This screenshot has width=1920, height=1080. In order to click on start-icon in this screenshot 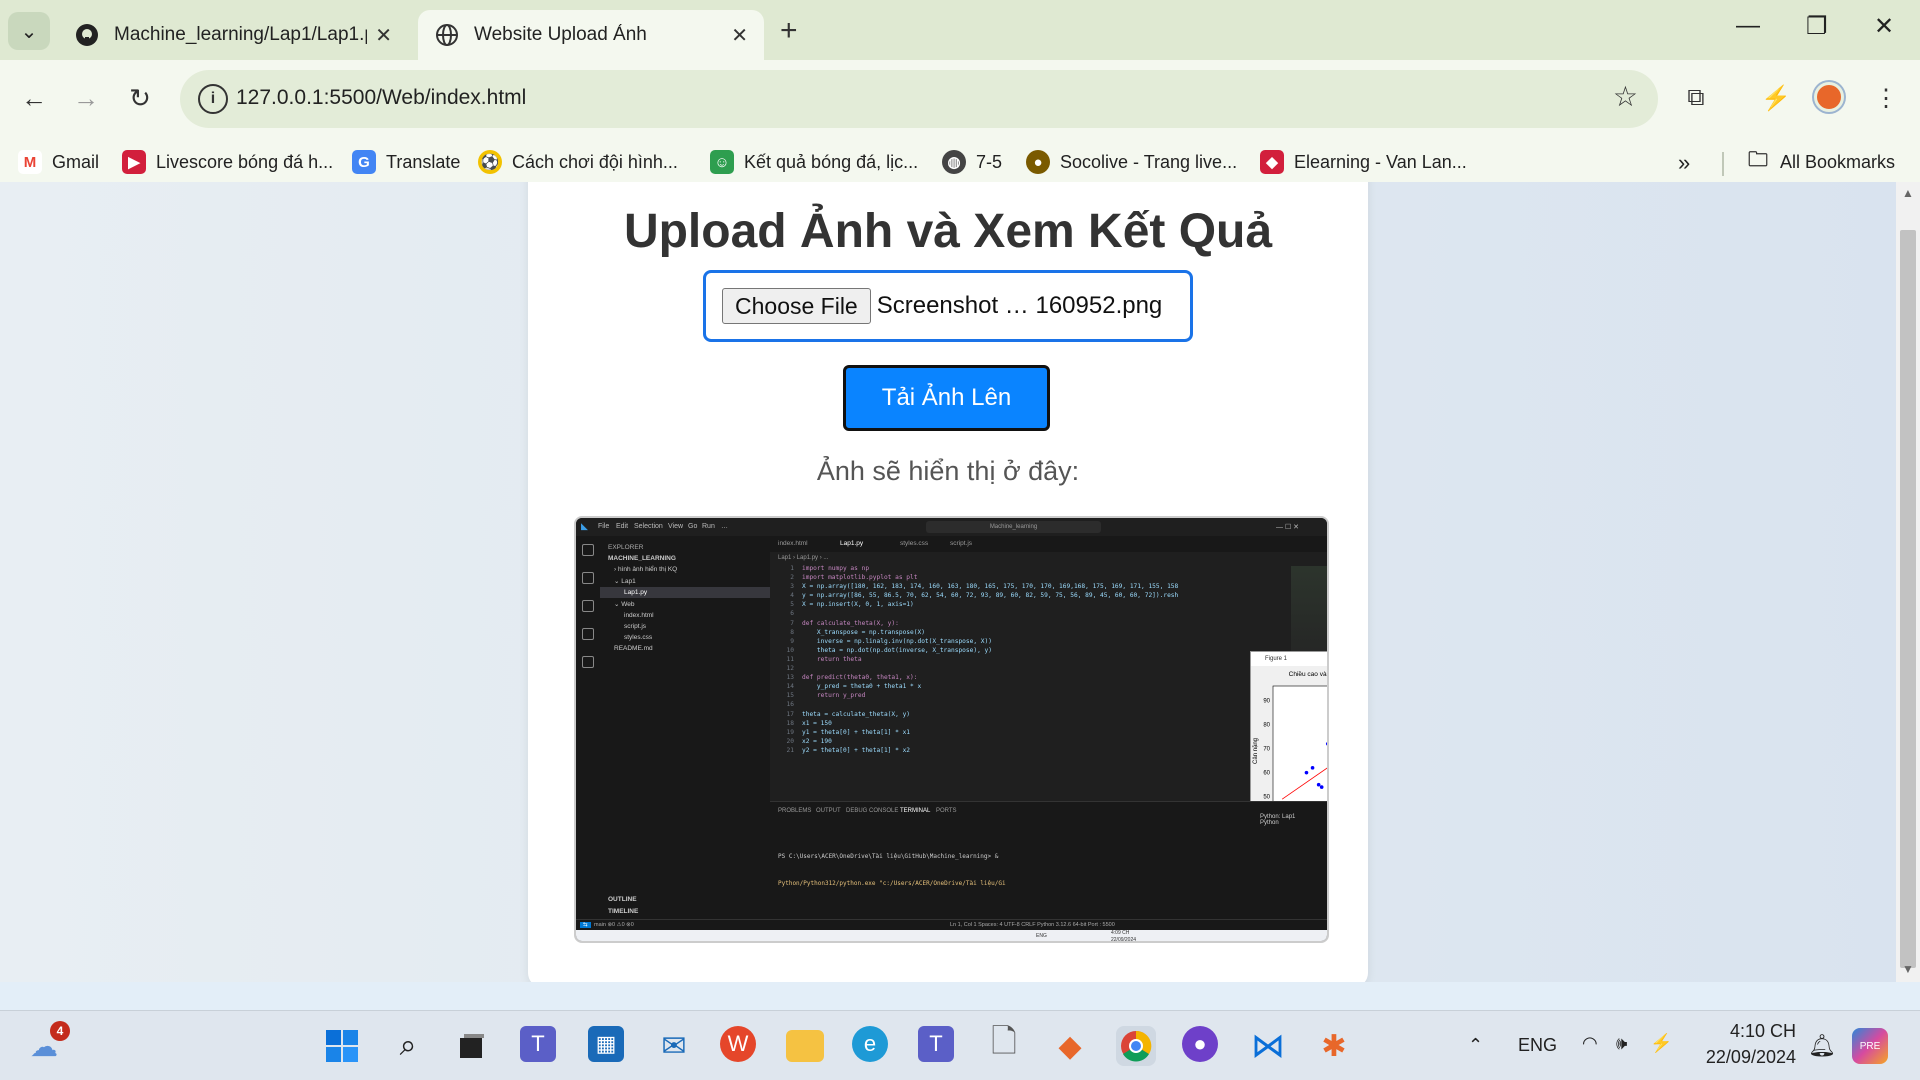, I will do `click(342, 1046)`.